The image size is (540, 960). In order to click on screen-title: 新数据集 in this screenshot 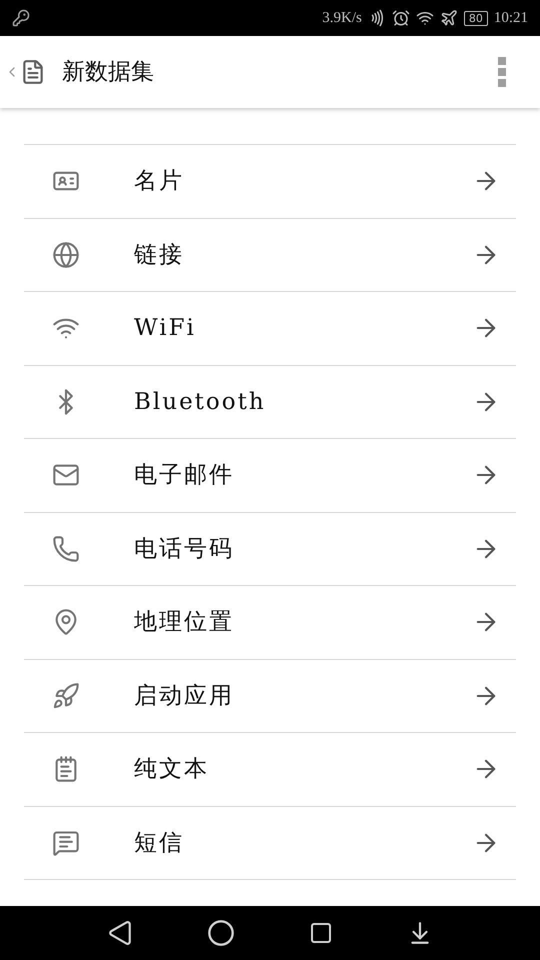, I will do `click(108, 72)`.